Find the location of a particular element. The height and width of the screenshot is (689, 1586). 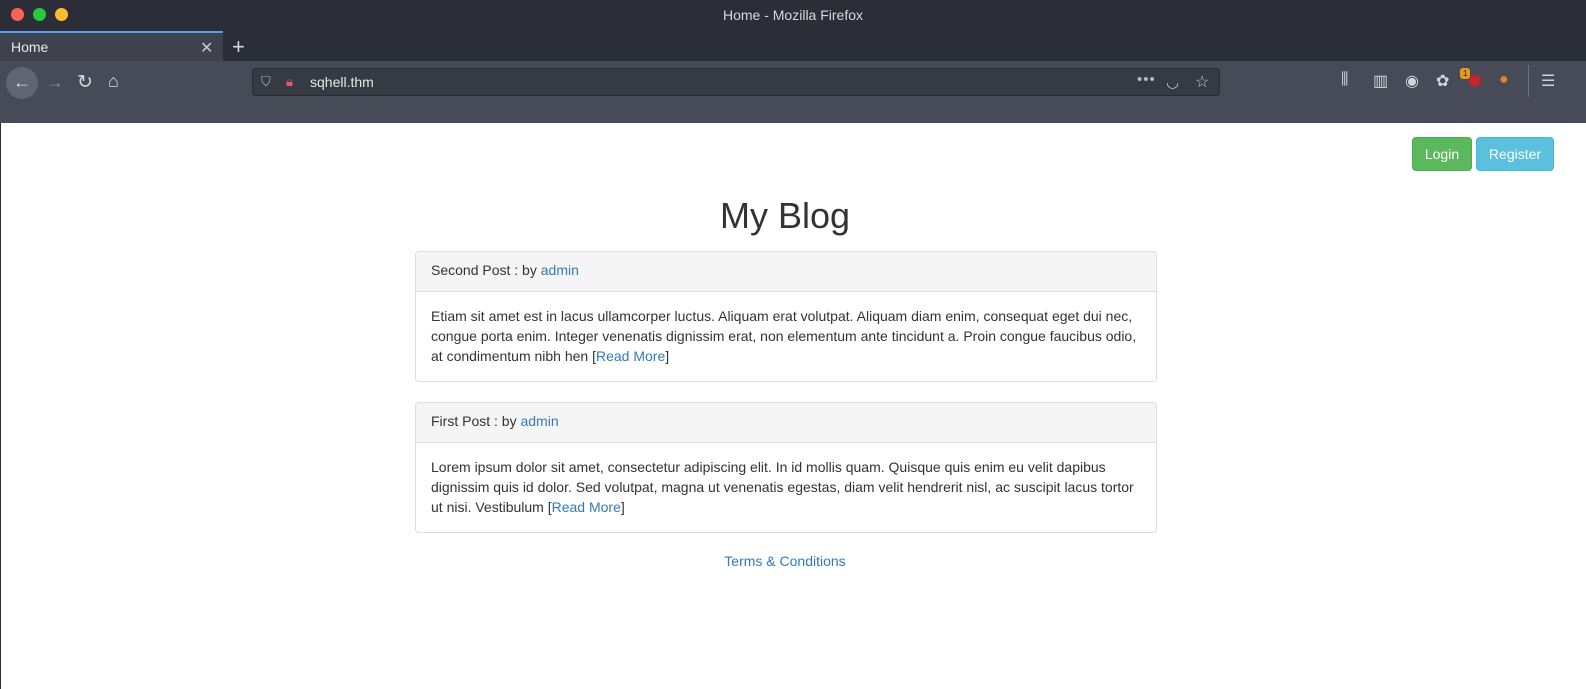

toolbar-separator is located at coordinates (1528, 81).